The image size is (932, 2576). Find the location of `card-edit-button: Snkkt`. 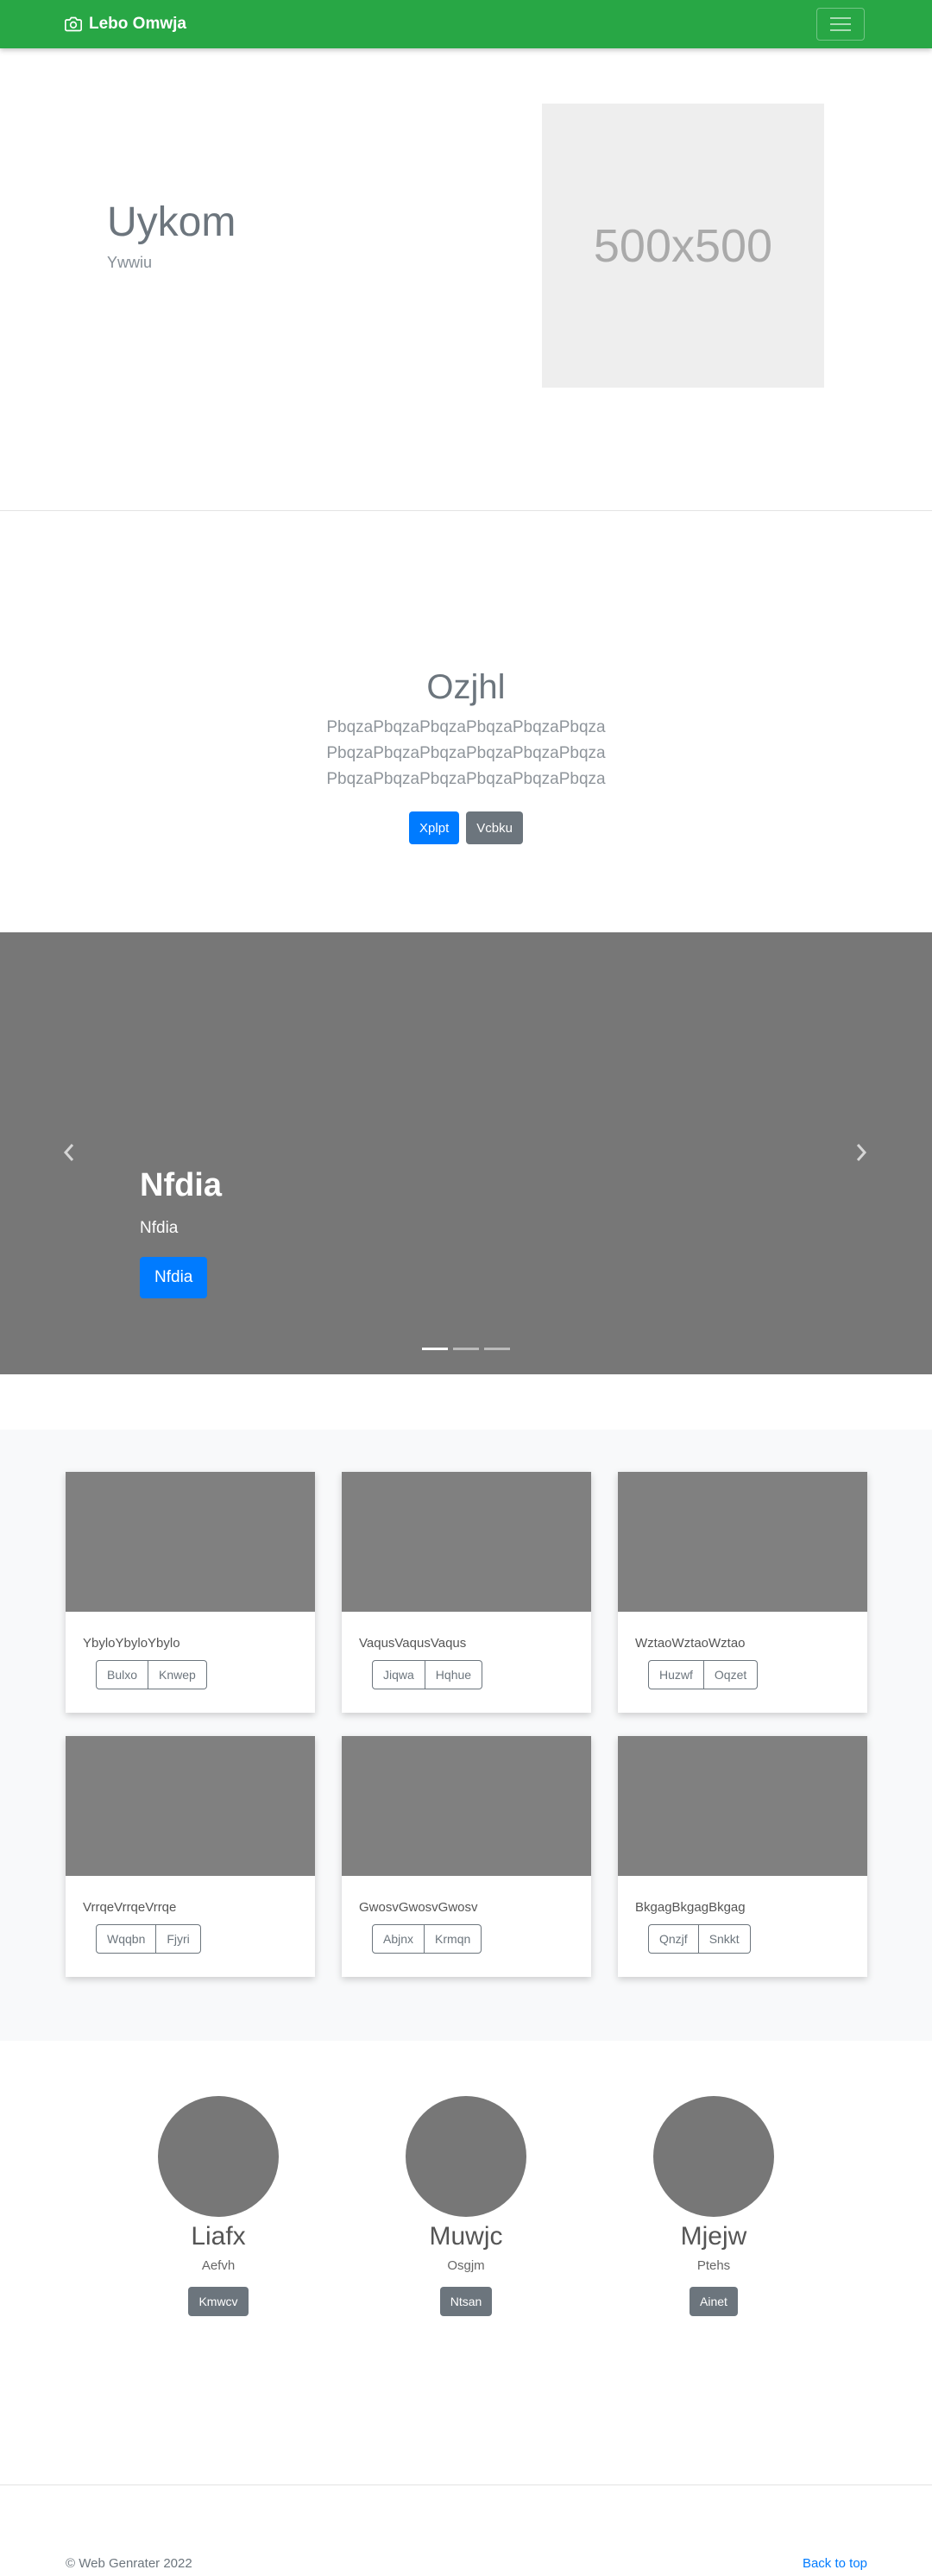

card-edit-button: Snkkt is located at coordinates (724, 1939).